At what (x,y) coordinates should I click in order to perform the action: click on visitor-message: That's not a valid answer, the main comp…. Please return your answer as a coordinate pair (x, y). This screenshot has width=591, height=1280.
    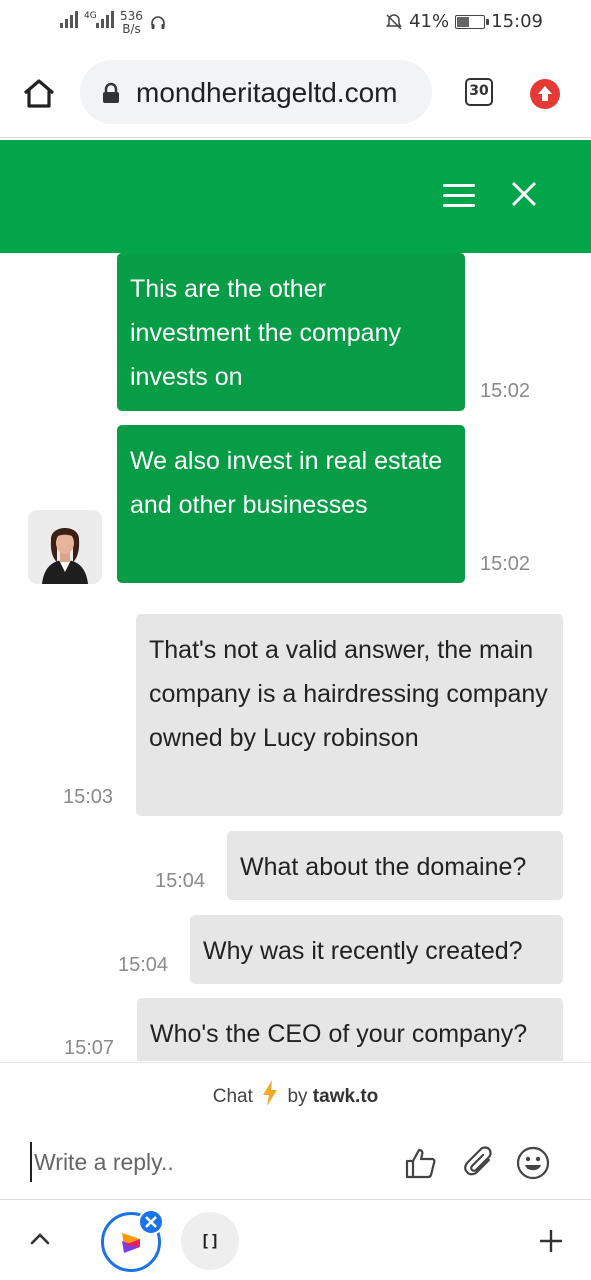
    Looking at the image, I should click on (349, 715).